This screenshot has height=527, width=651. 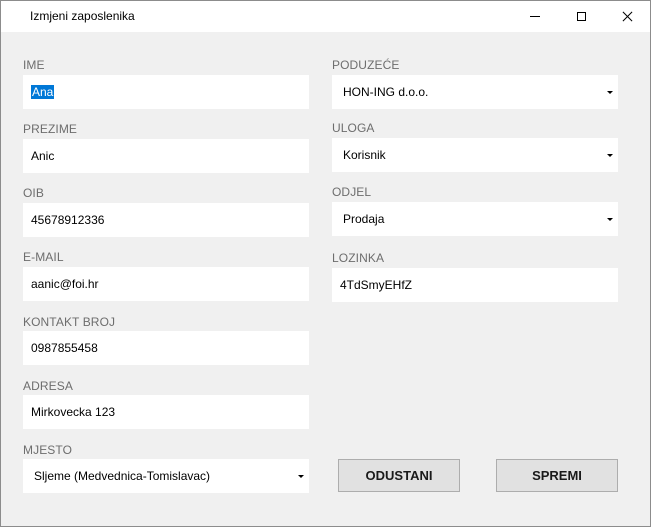 What do you see at coordinates (65, 284) in the screenshot?
I see `email-value: aanic@foi.hr` at bounding box center [65, 284].